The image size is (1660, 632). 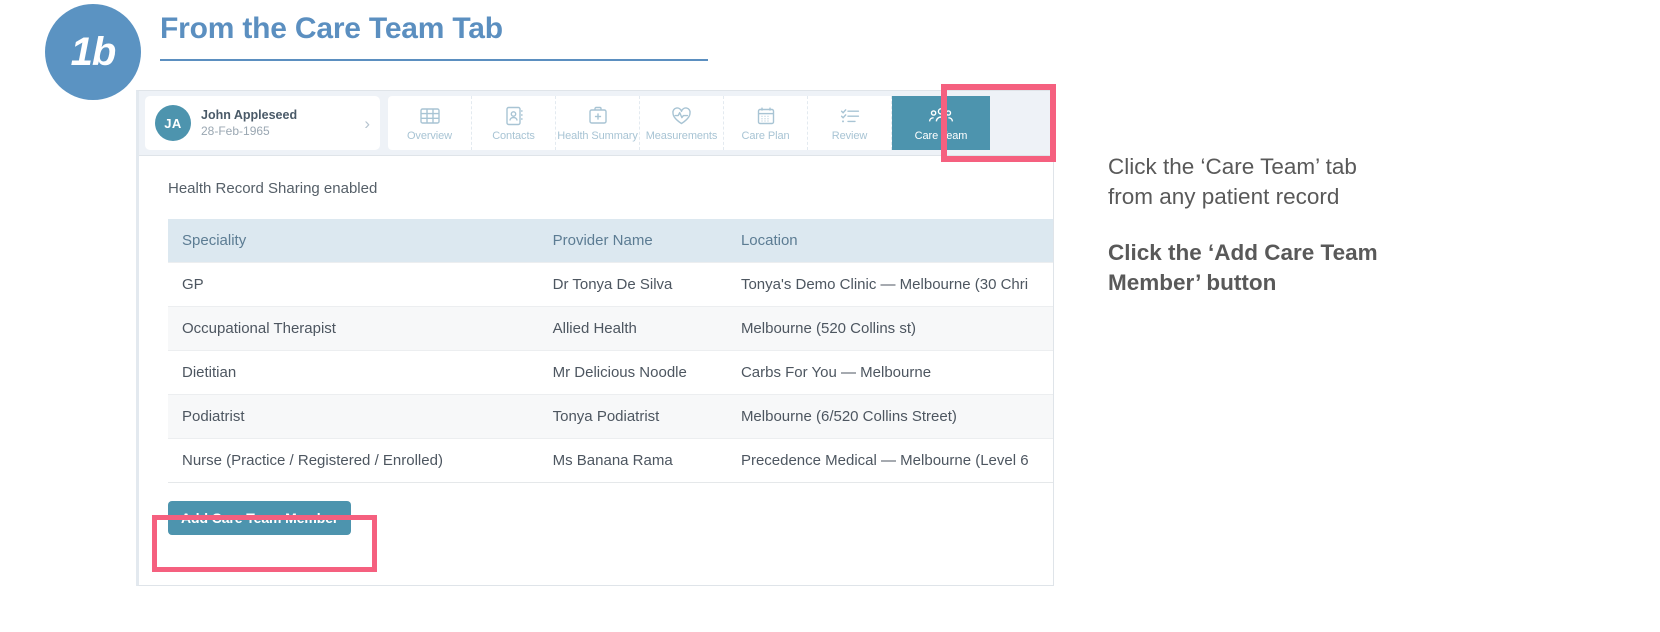 I want to click on cell-speciality: GP, so click(x=353, y=284).